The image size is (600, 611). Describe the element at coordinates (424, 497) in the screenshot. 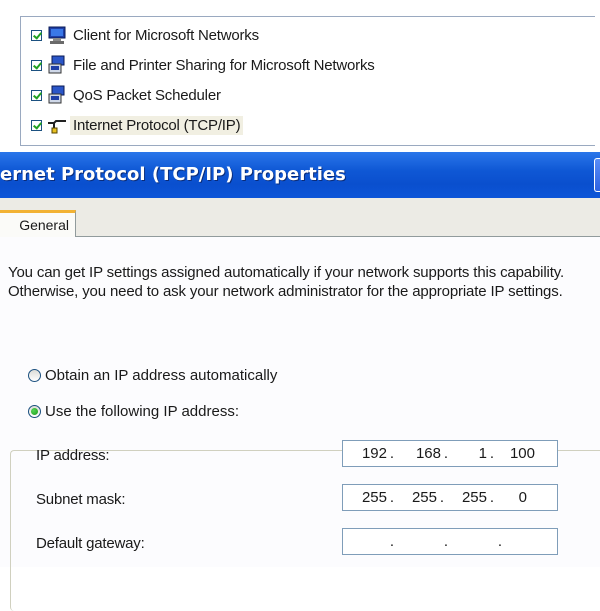

I see `subnet-octet-2: 255` at that location.